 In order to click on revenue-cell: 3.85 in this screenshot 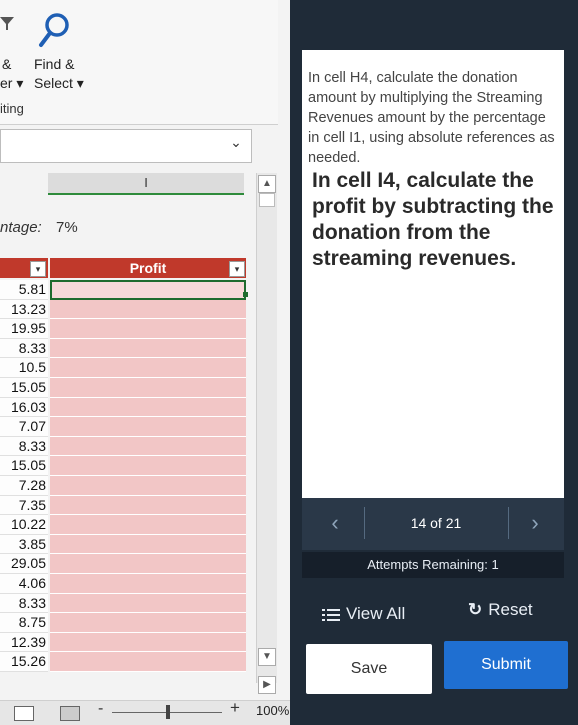, I will do `click(24, 544)`.